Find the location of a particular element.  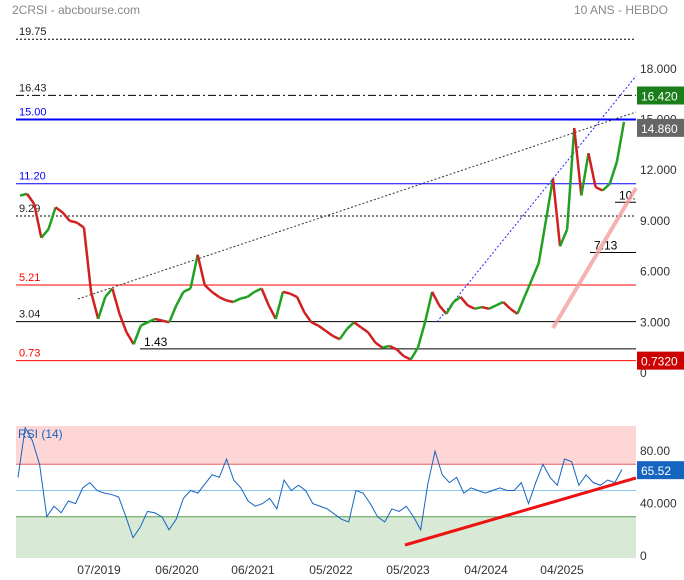

x-axis-tick: 04/2025 is located at coordinates (562, 570).